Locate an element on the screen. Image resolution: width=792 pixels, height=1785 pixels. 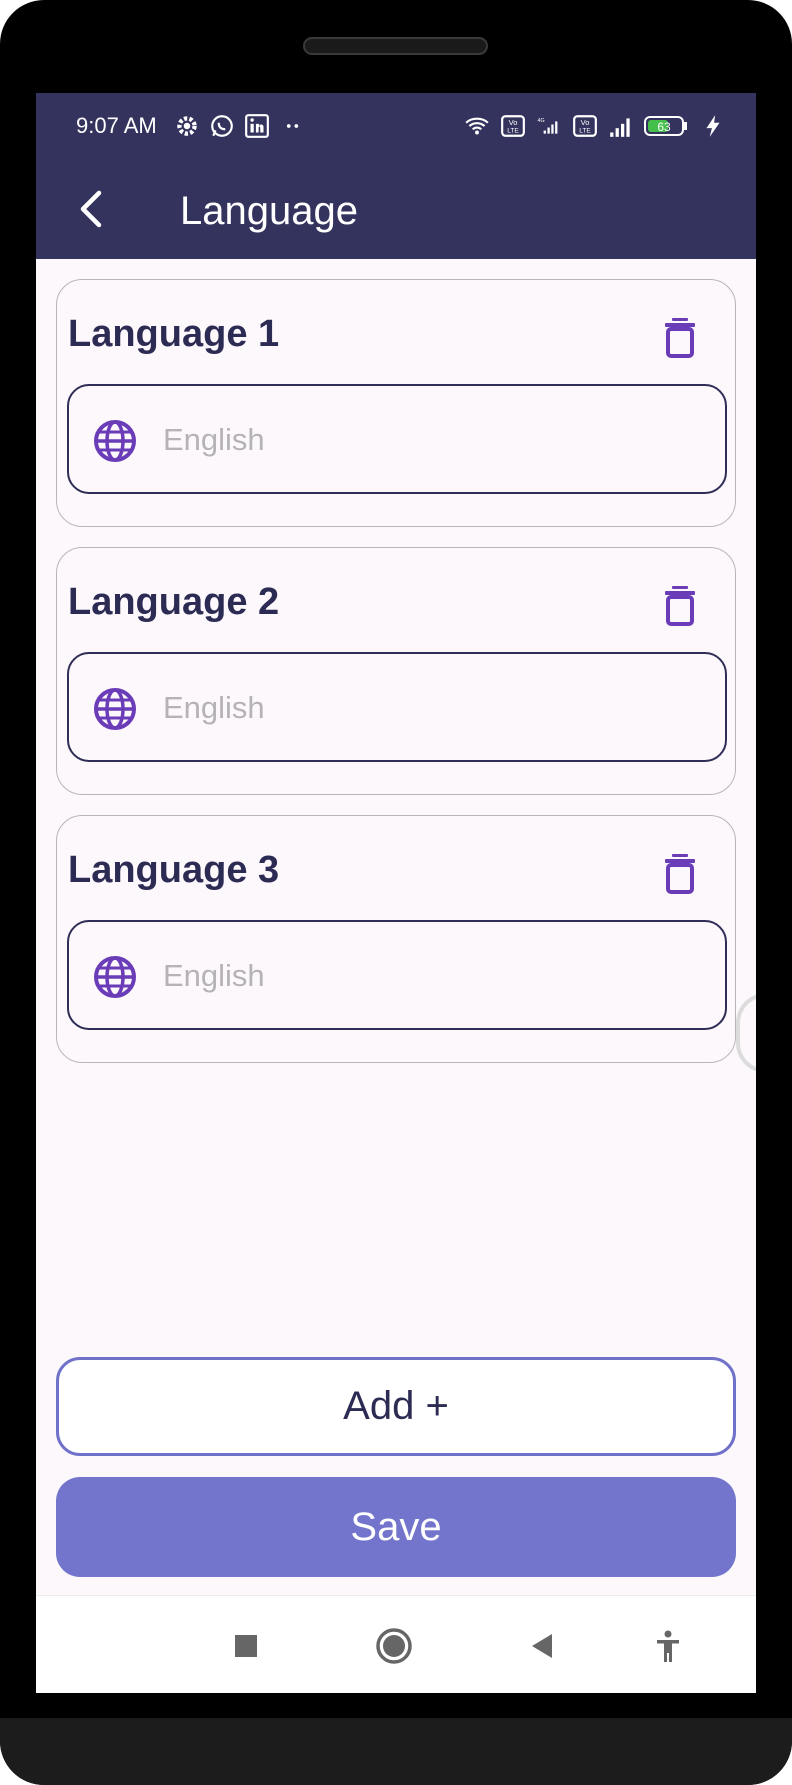
signal-4g-icon: 4G is located at coordinates (548, 126).